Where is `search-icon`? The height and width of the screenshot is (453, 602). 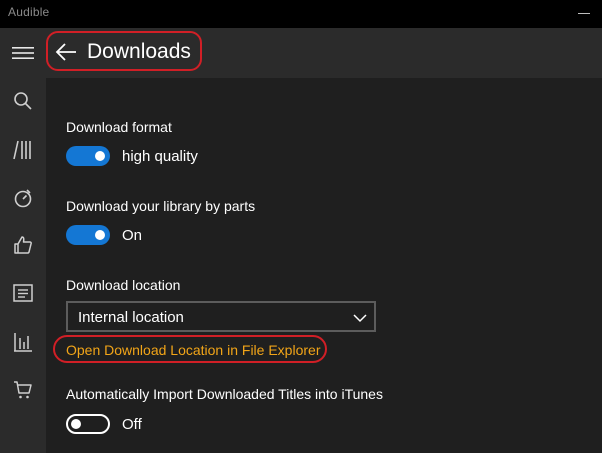
search-icon is located at coordinates (23, 101).